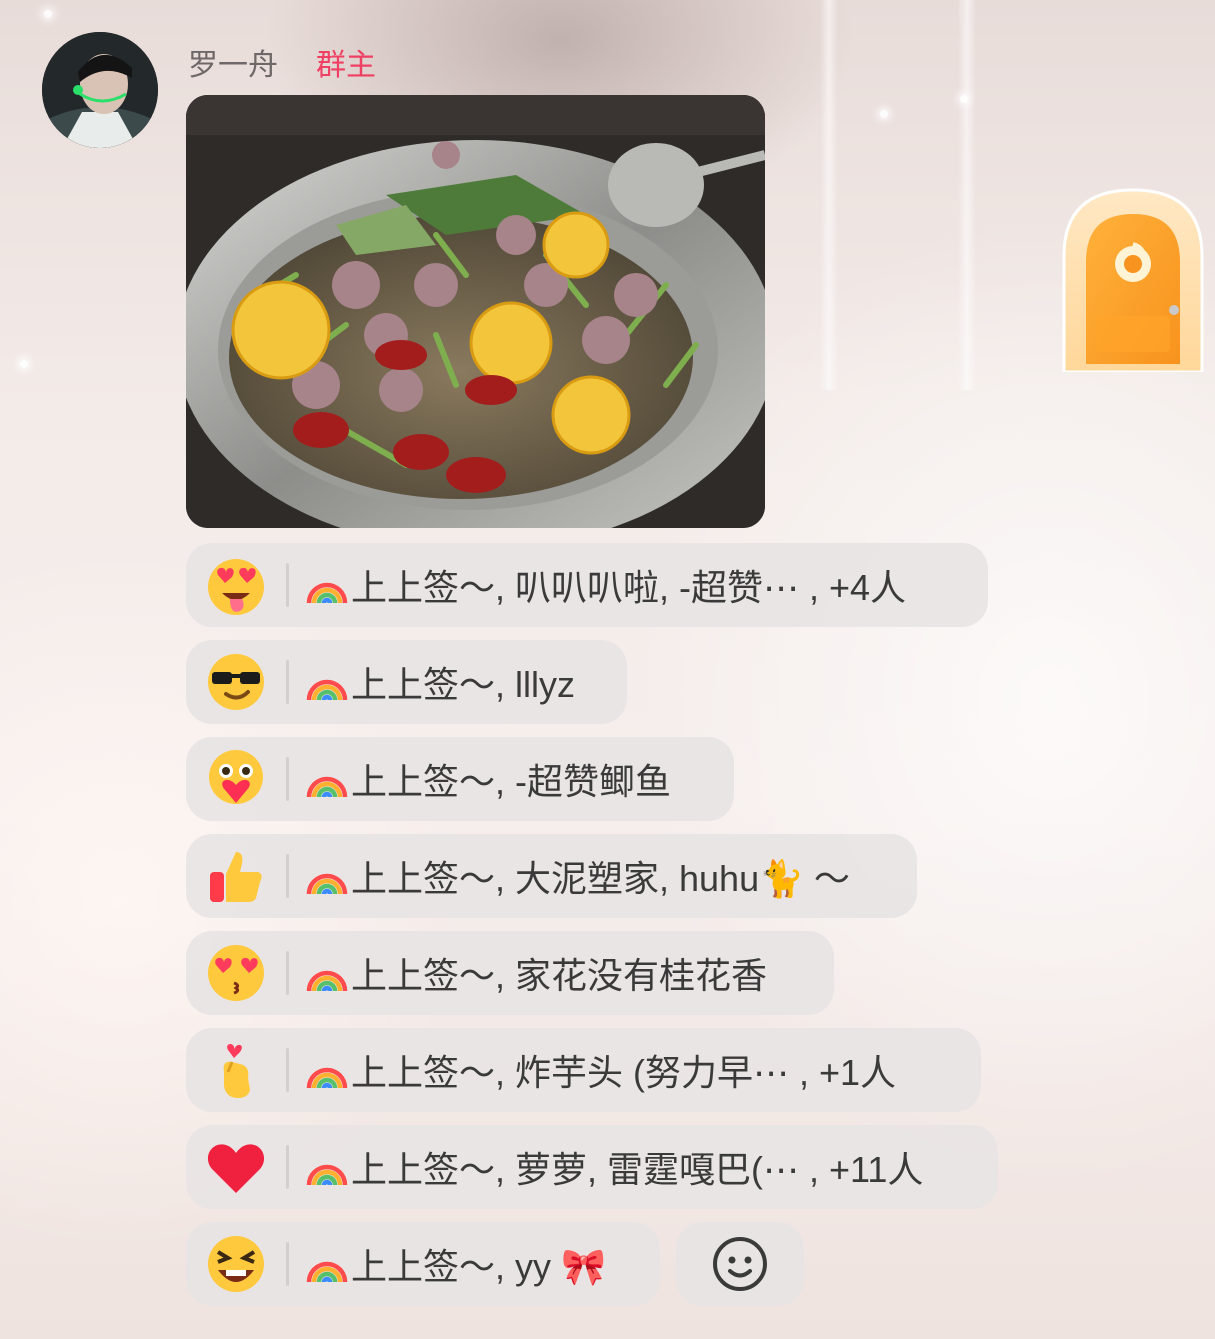 Image resolution: width=1215 pixels, height=1339 pixels. What do you see at coordinates (1133, 280) in the screenshot?
I see `door-floating-widget` at bounding box center [1133, 280].